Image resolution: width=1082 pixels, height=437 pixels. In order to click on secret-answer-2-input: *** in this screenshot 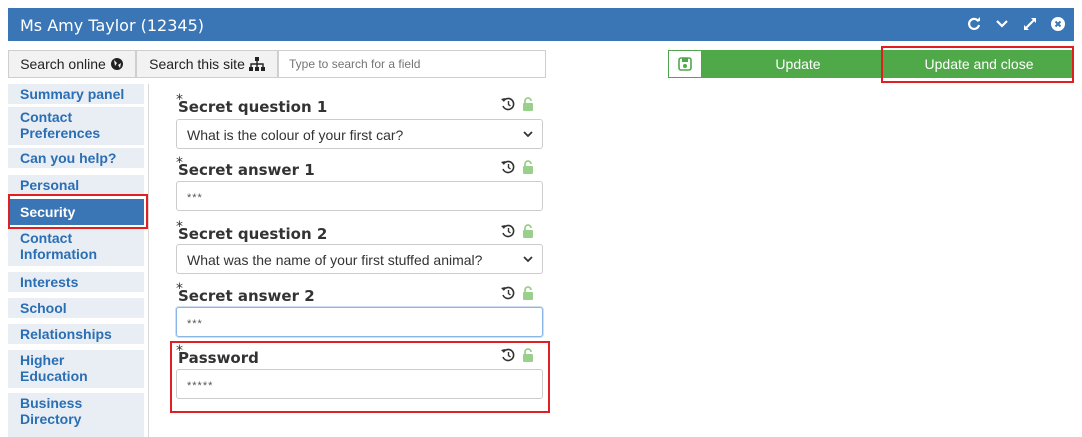, I will do `click(359, 322)`.